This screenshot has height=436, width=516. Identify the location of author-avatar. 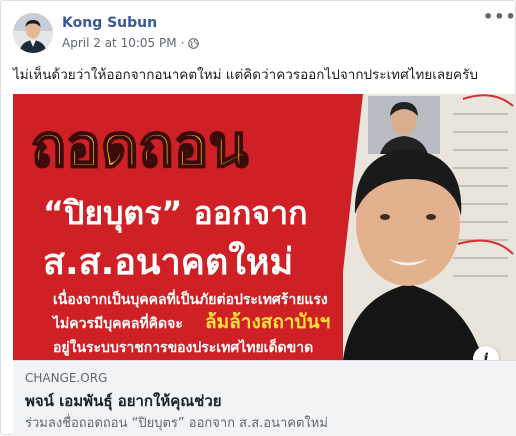
(33, 33).